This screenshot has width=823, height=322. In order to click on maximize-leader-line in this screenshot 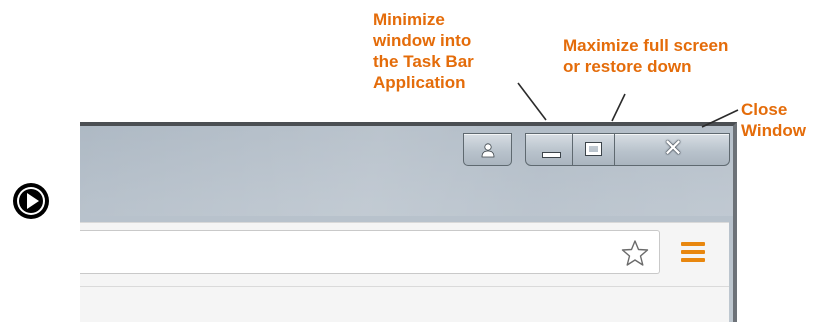, I will do `click(618, 107)`.